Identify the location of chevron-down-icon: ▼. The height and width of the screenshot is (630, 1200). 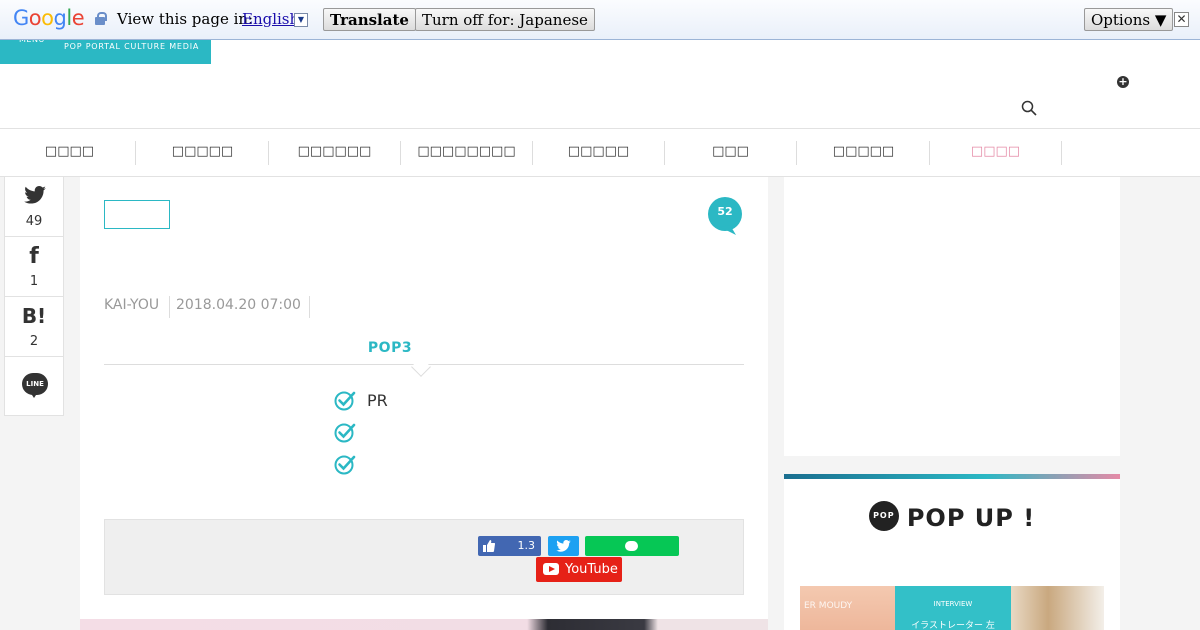
(301, 20).